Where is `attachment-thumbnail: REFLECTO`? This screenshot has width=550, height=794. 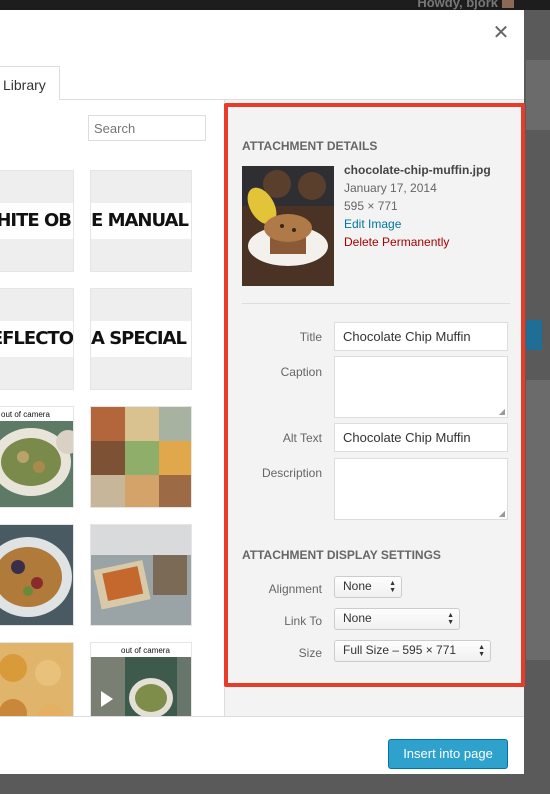 attachment-thumbnail: REFLECTO is located at coordinates (37, 339).